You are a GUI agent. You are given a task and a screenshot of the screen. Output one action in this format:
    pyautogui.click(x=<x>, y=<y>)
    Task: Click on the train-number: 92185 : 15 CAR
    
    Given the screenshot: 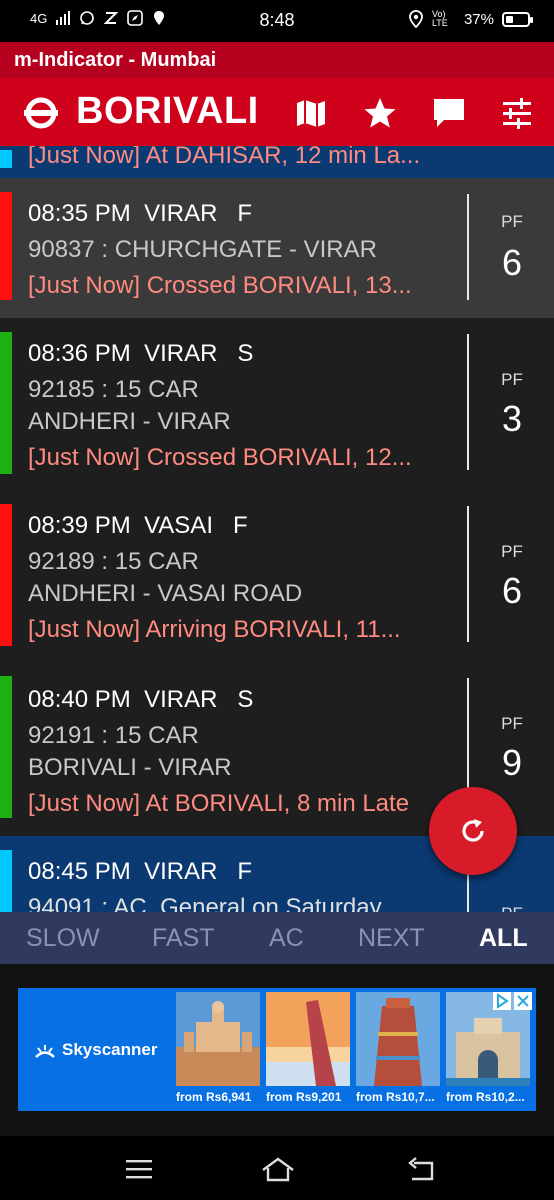 What is the action you would take?
    pyautogui.click(x=113, y=389)
    